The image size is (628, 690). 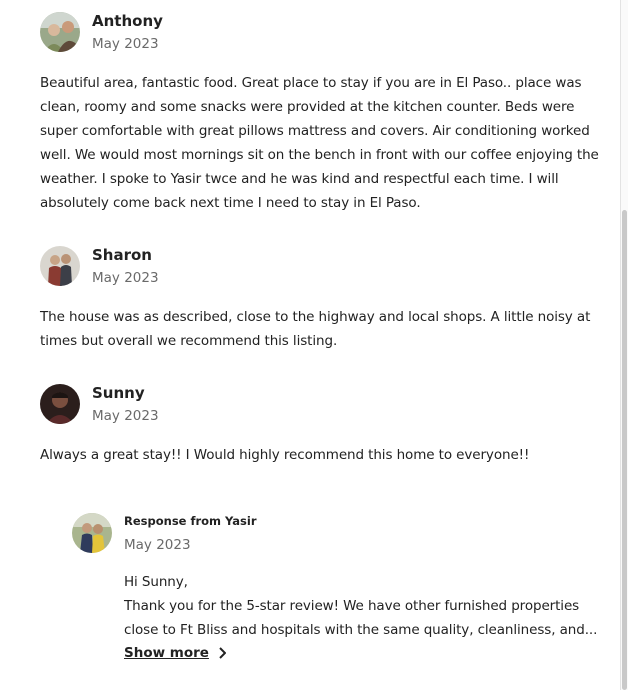 I want to click on show-more-label: Show more, so click(x=166, y=653).